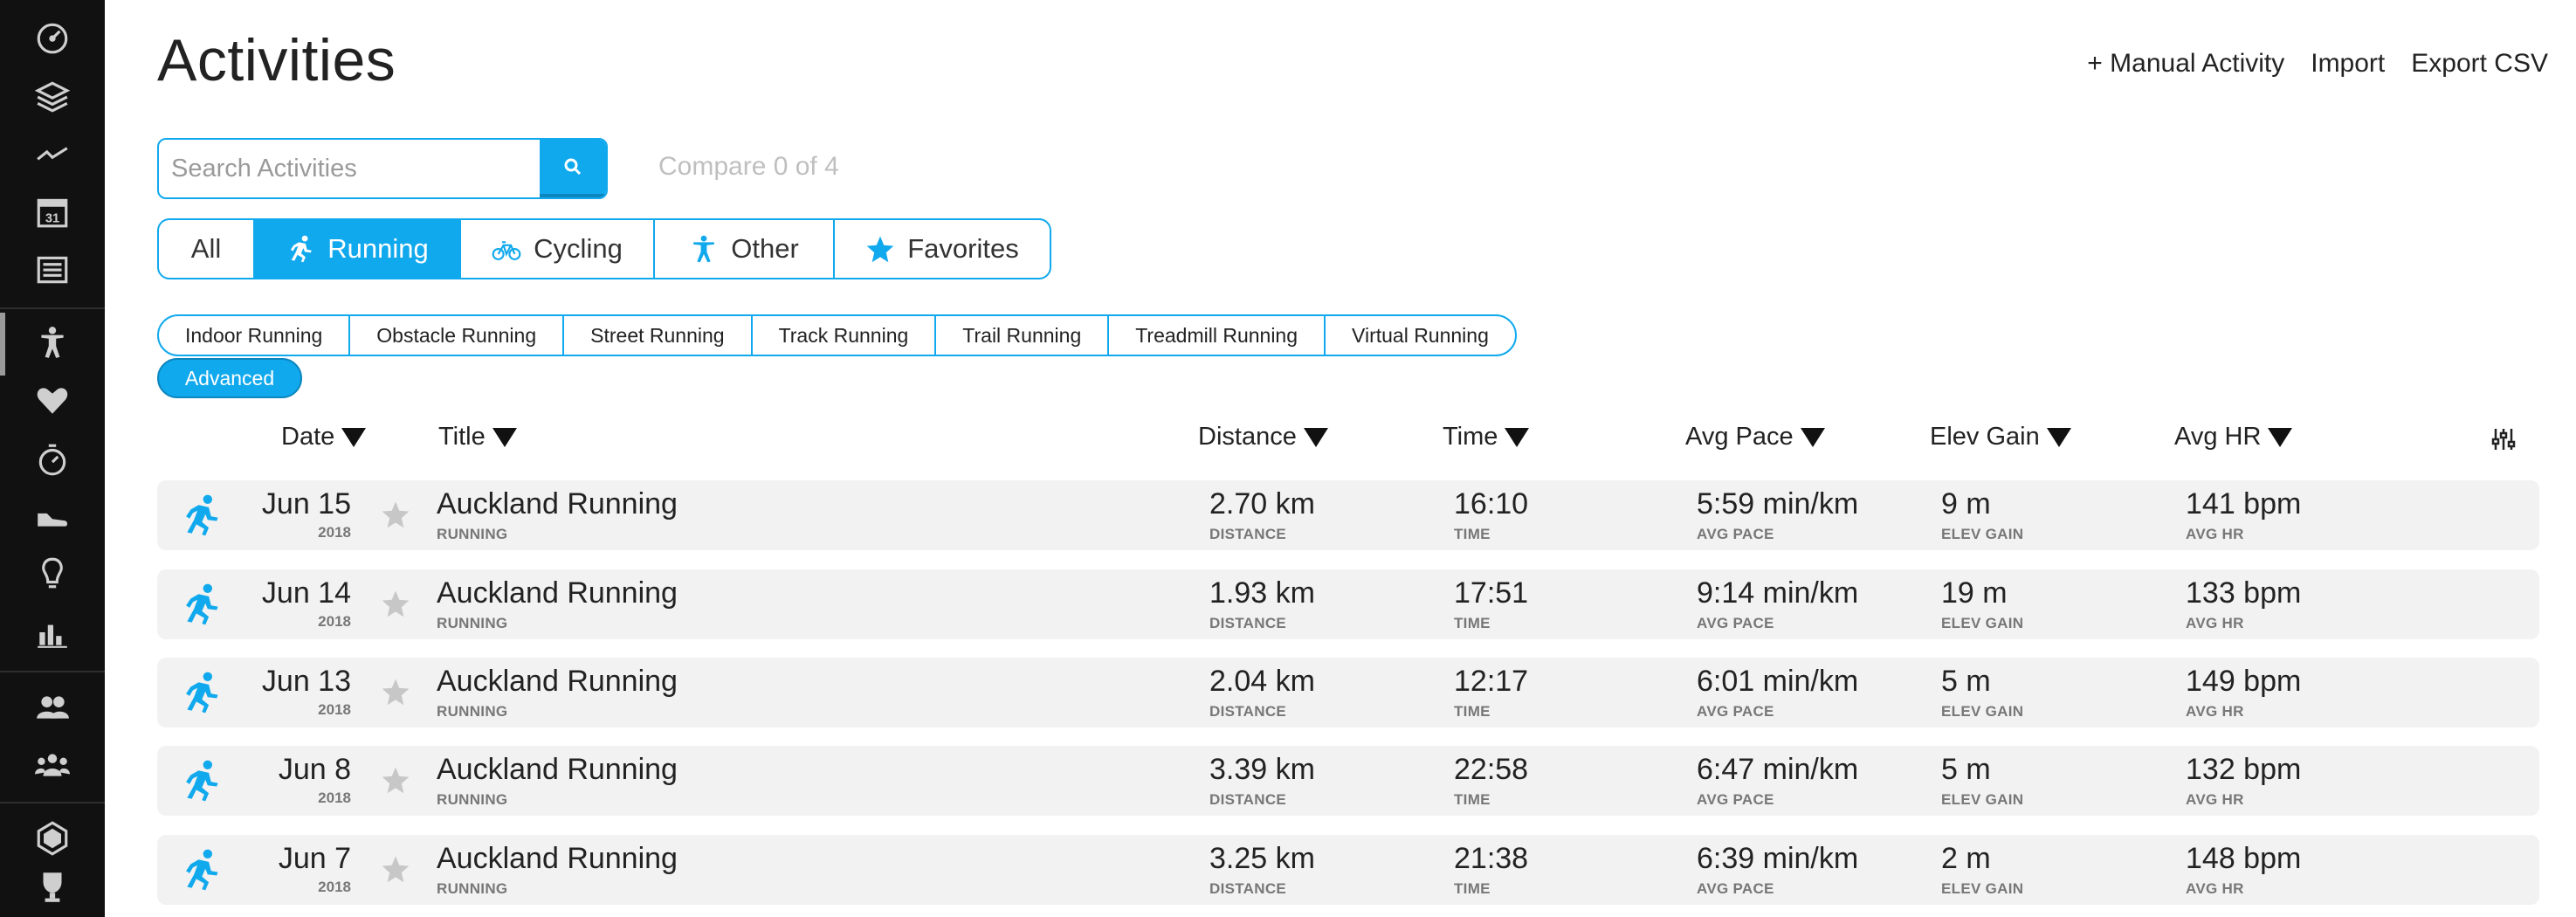  I want to click on avg-pace-value: 9:14 min/km, so click(1778, 593).